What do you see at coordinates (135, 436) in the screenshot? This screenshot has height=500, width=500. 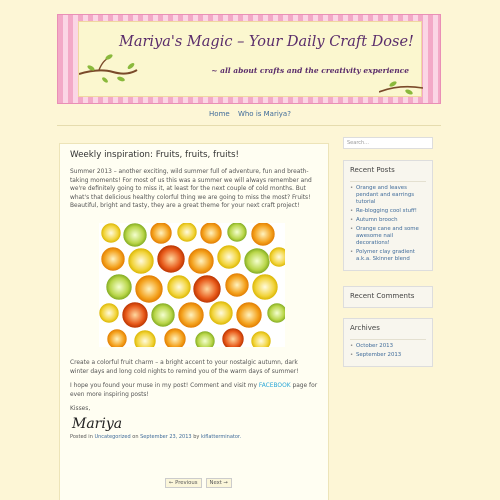 I see `meta-on: on` at bounding box center [135, 436].